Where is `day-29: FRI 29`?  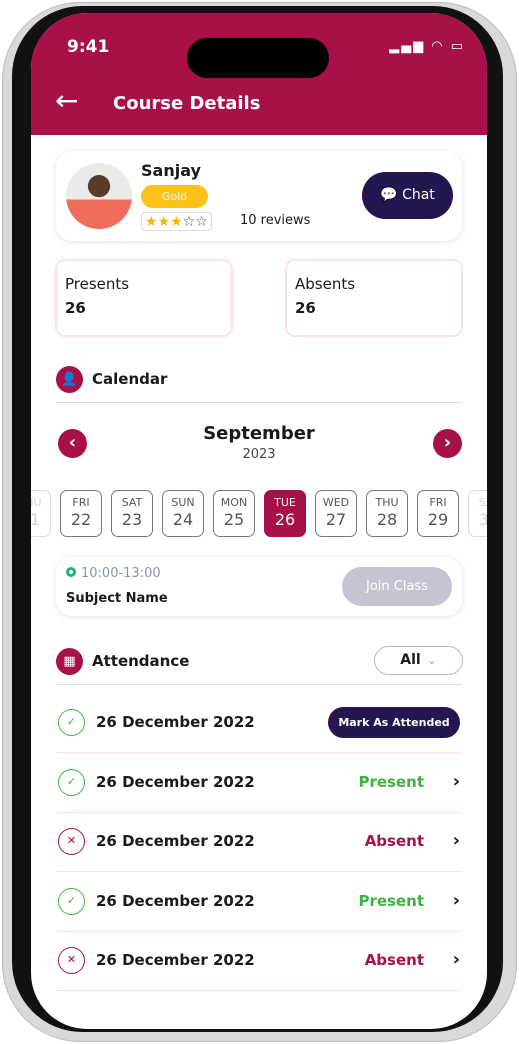
day-29: FRI 29 is located at coordinates (438, 513).